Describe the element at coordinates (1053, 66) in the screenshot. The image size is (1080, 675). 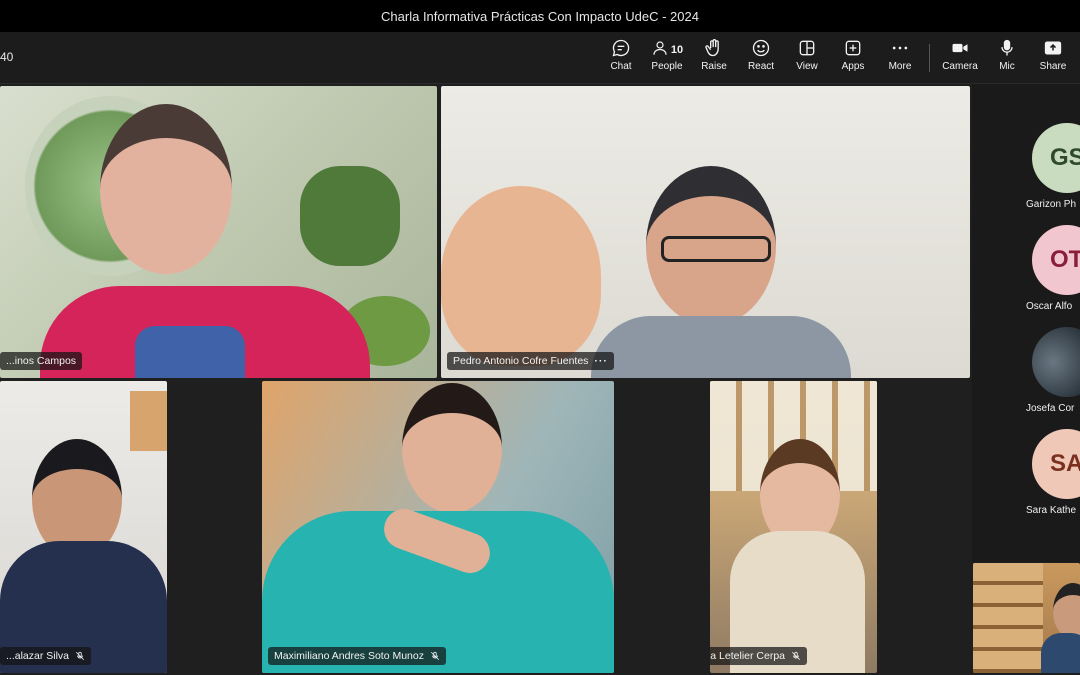
I see `share-label: Share` at that location.